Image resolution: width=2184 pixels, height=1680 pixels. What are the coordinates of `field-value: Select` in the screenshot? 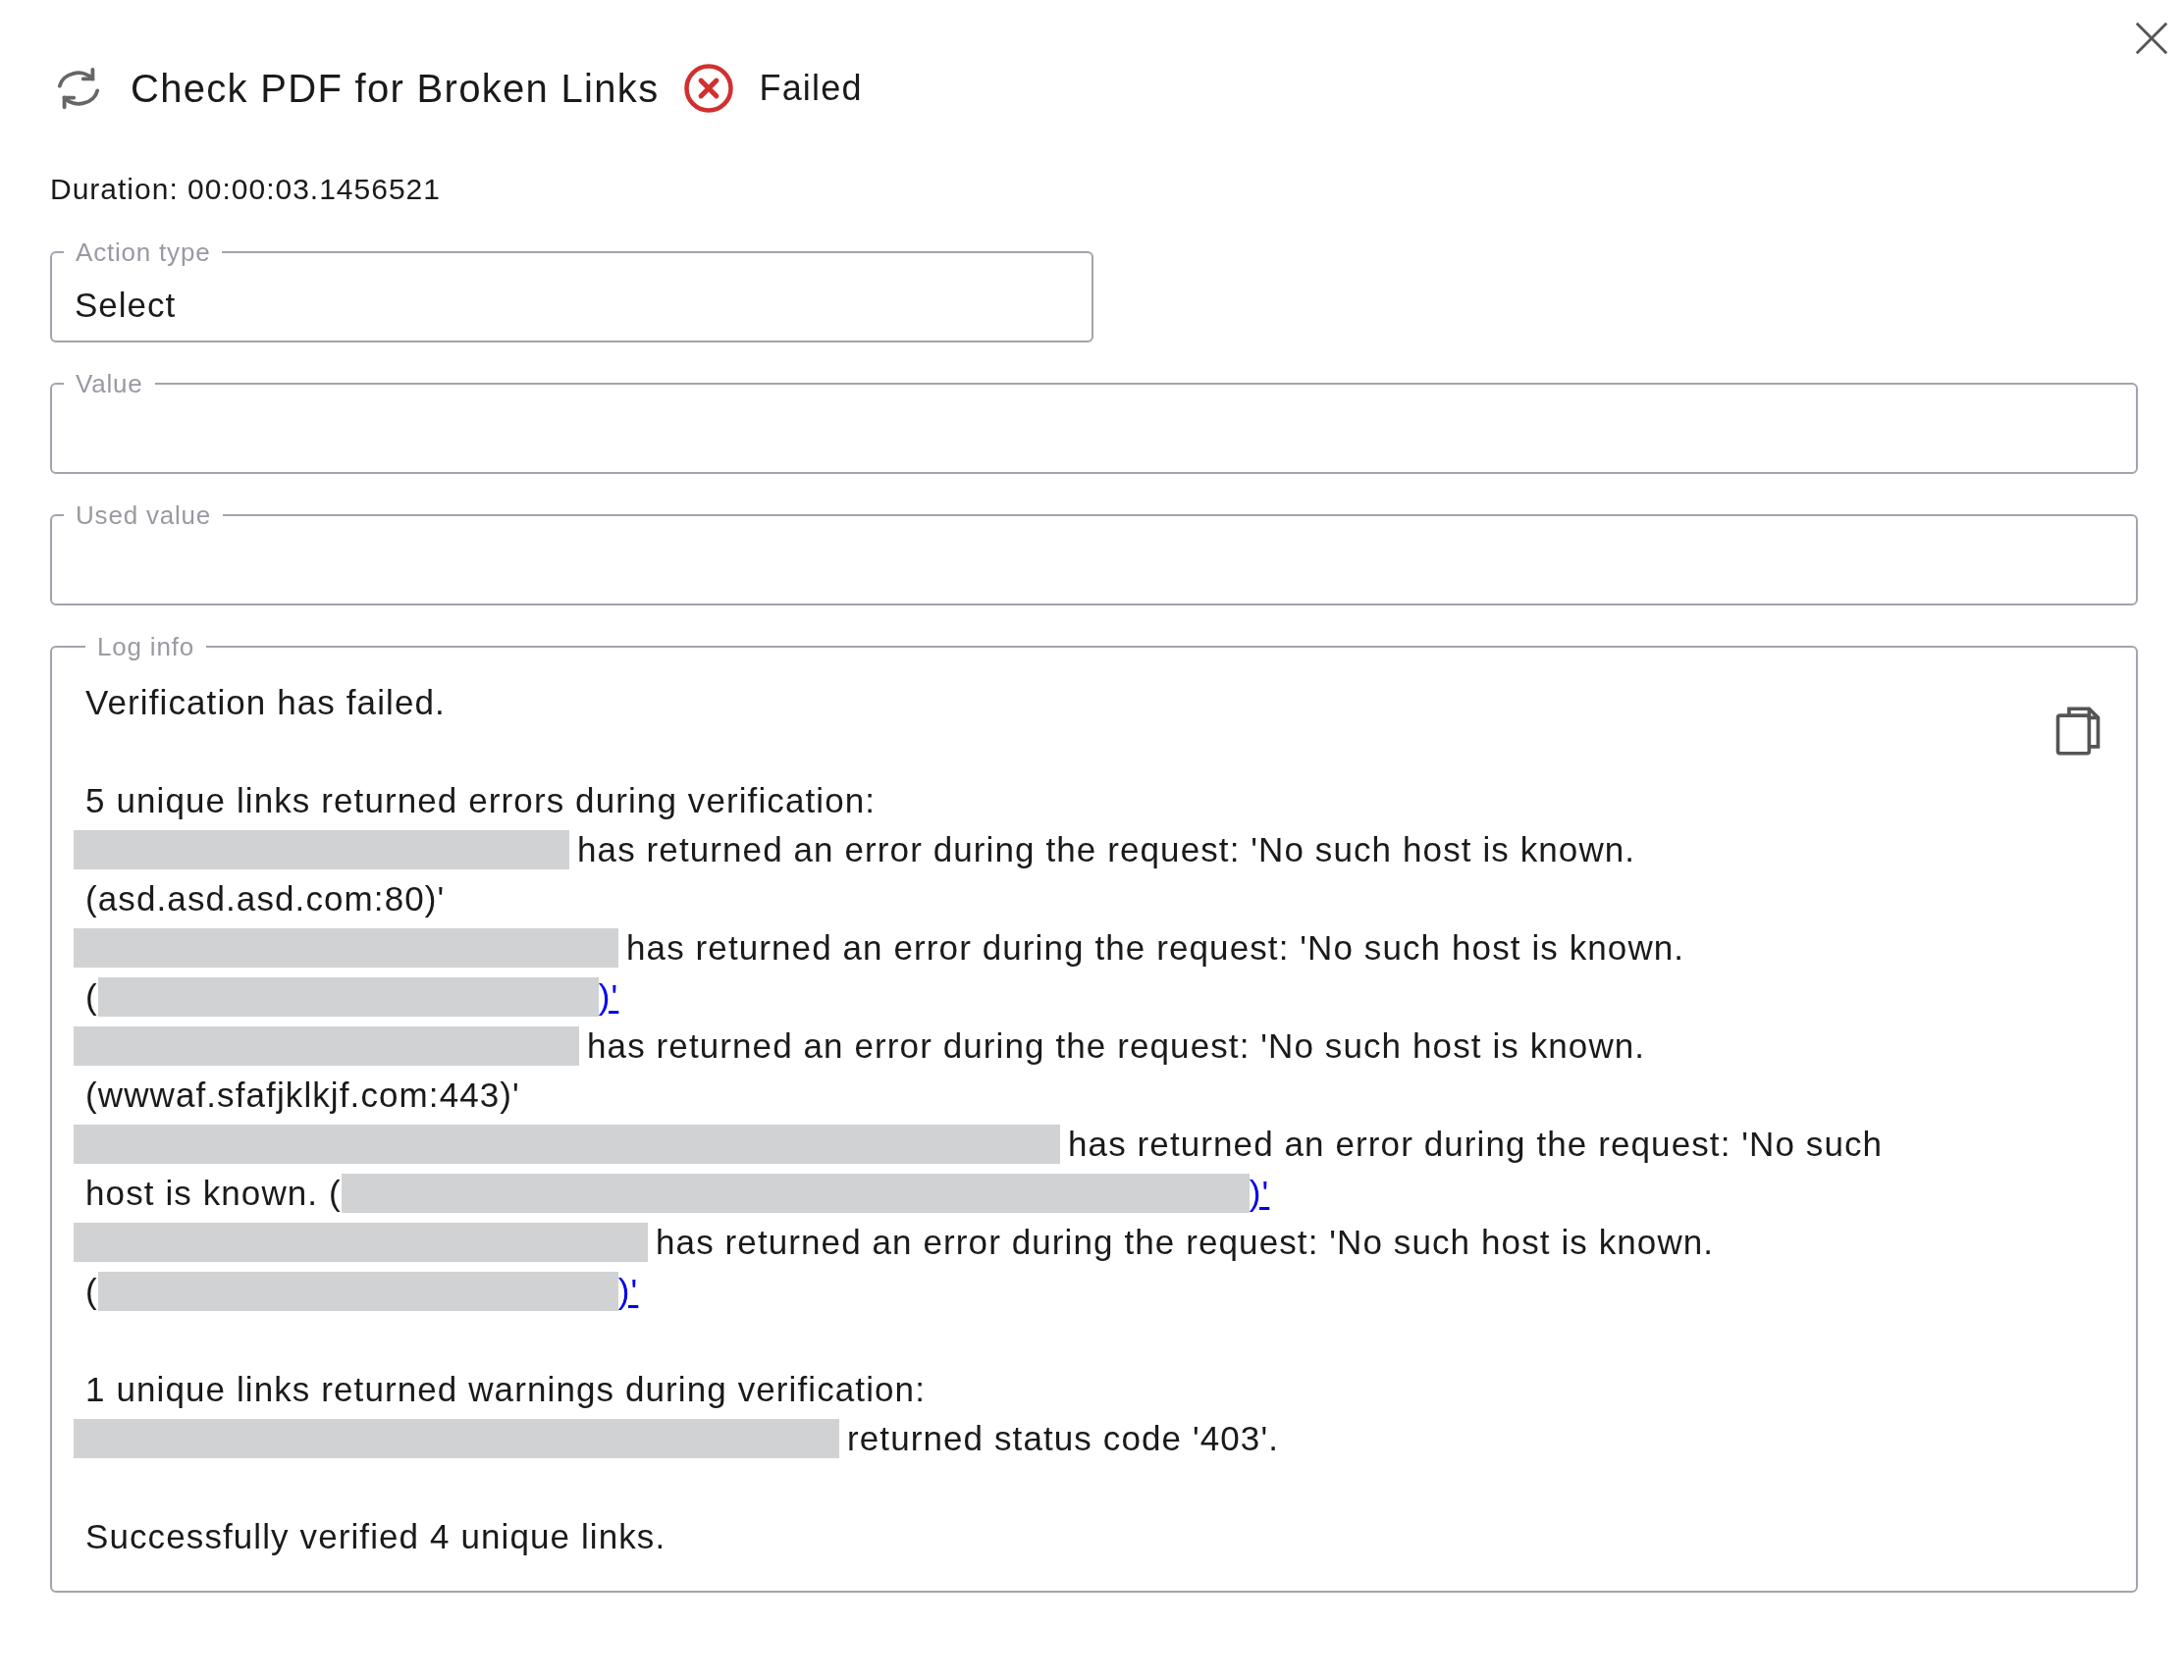 It's located at (126, 305).